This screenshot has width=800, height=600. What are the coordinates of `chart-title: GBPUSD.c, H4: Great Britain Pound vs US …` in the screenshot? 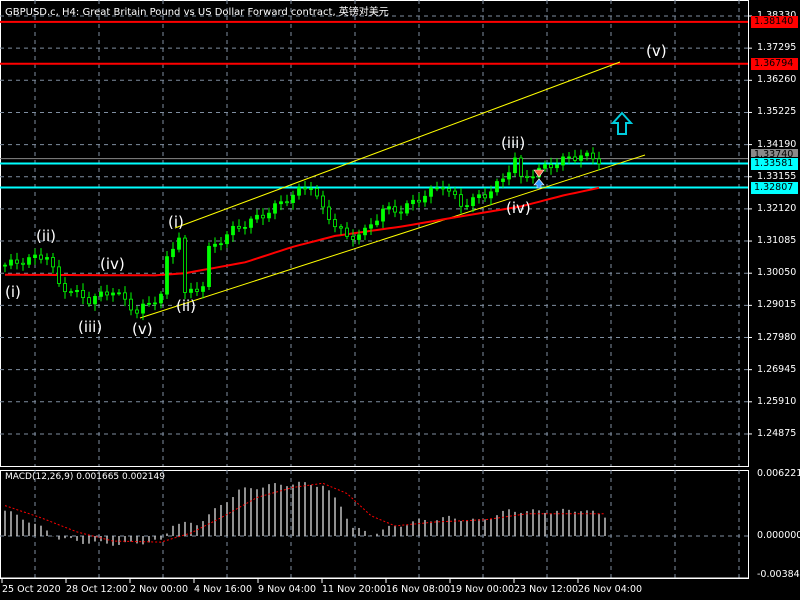 It's located at (197, 12).